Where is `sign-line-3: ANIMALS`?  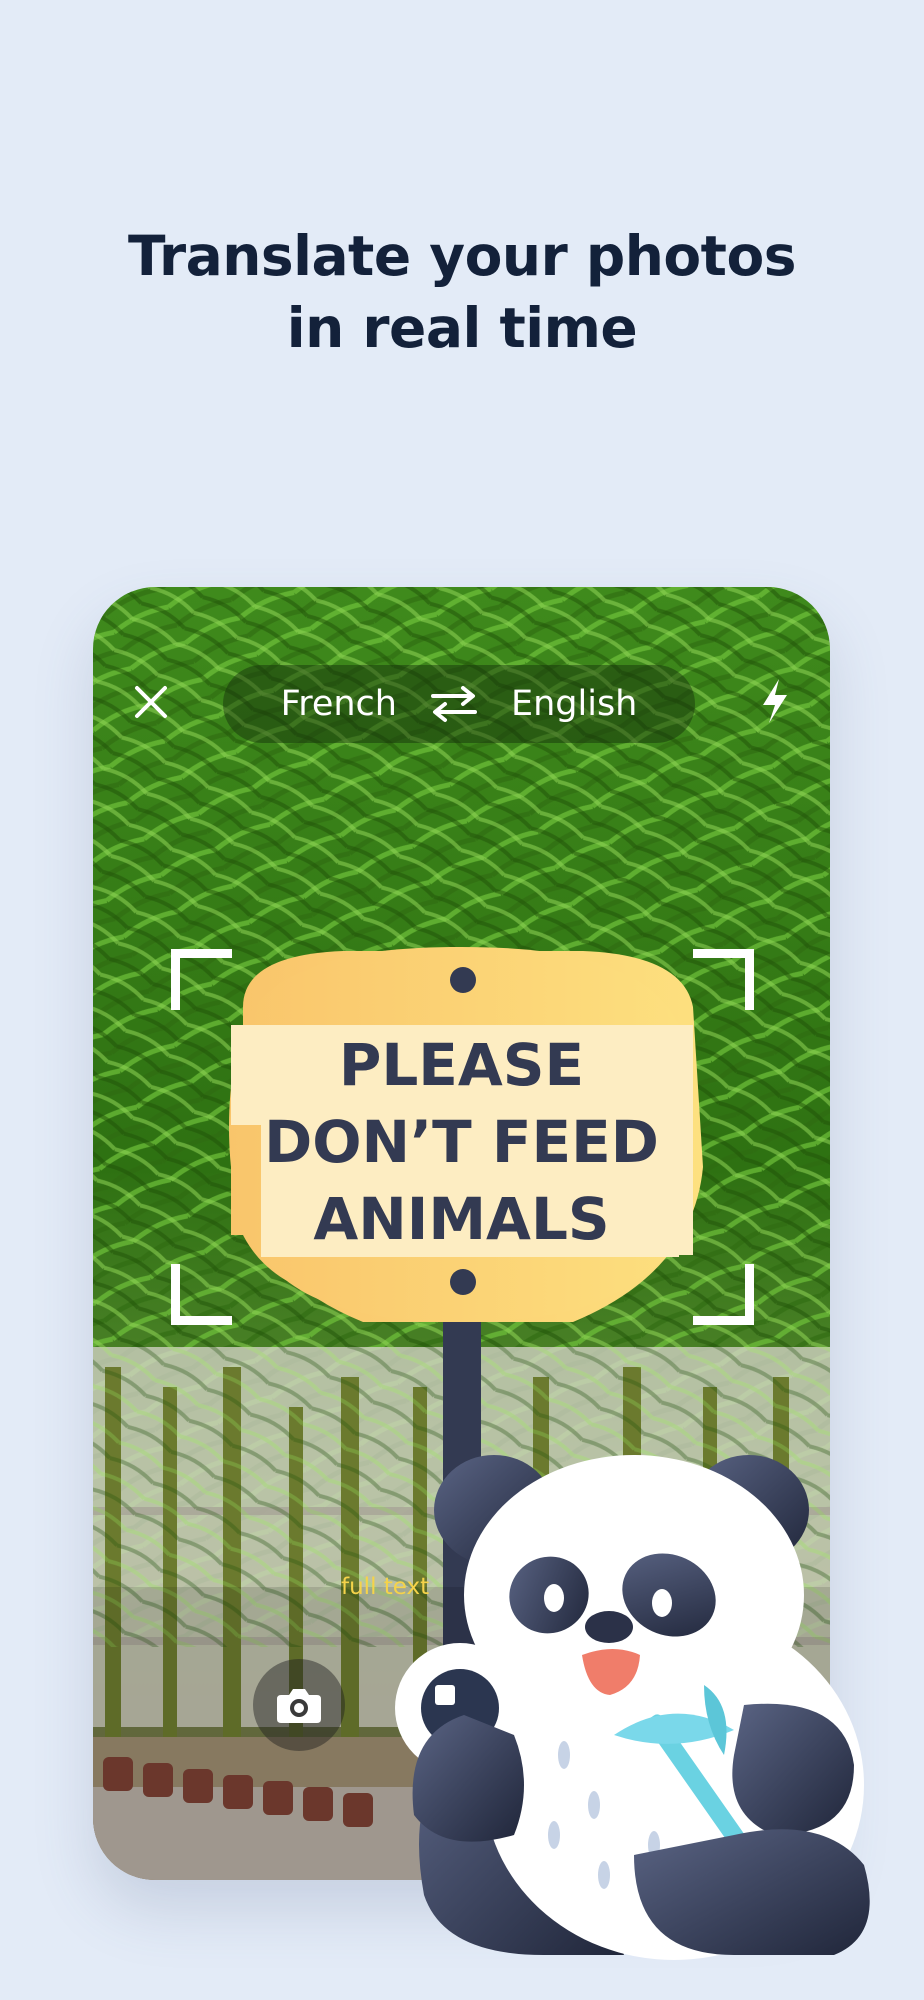 sign-line-3: ANIMALS is located at coordinates (461, 1219).